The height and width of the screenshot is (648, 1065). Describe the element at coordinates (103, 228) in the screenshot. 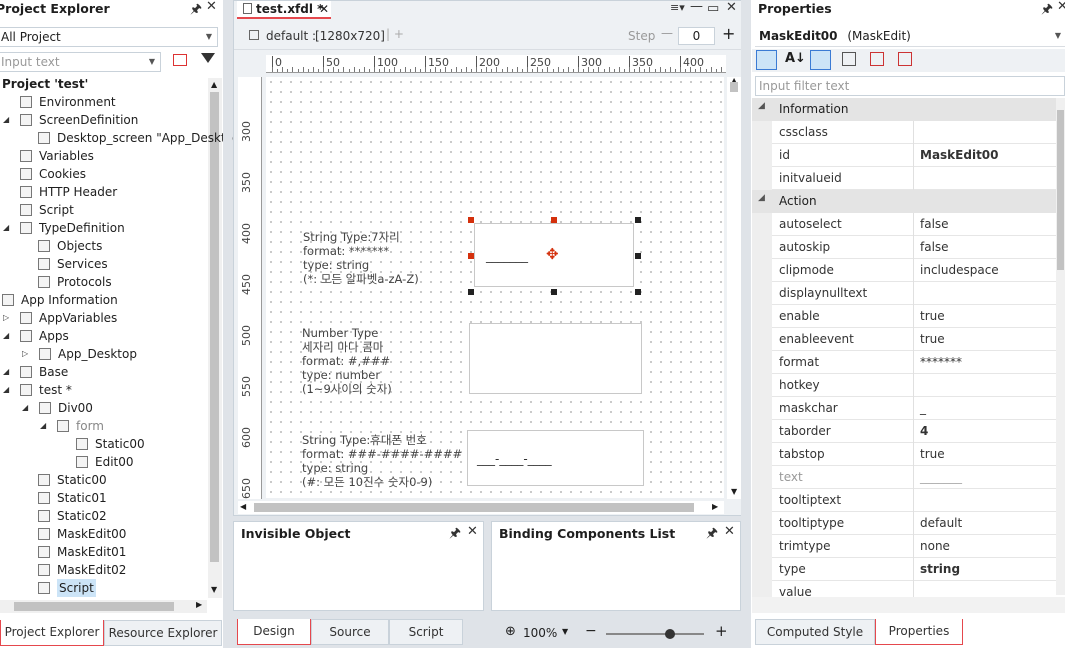

I see `tree-item: ◢ TypeDefinition` at that location.